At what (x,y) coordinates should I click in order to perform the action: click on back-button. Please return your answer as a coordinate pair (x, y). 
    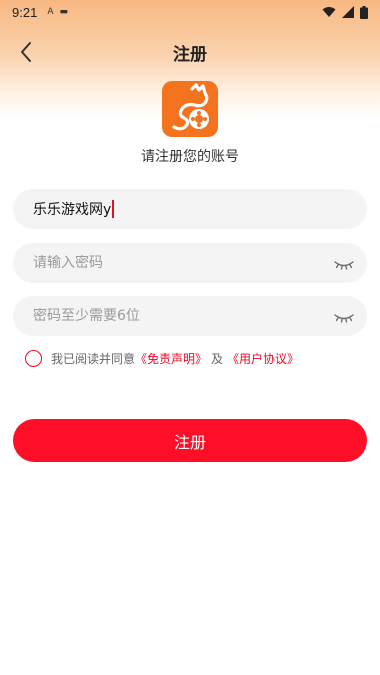
    Looking at the image, I should click on (26, 52).